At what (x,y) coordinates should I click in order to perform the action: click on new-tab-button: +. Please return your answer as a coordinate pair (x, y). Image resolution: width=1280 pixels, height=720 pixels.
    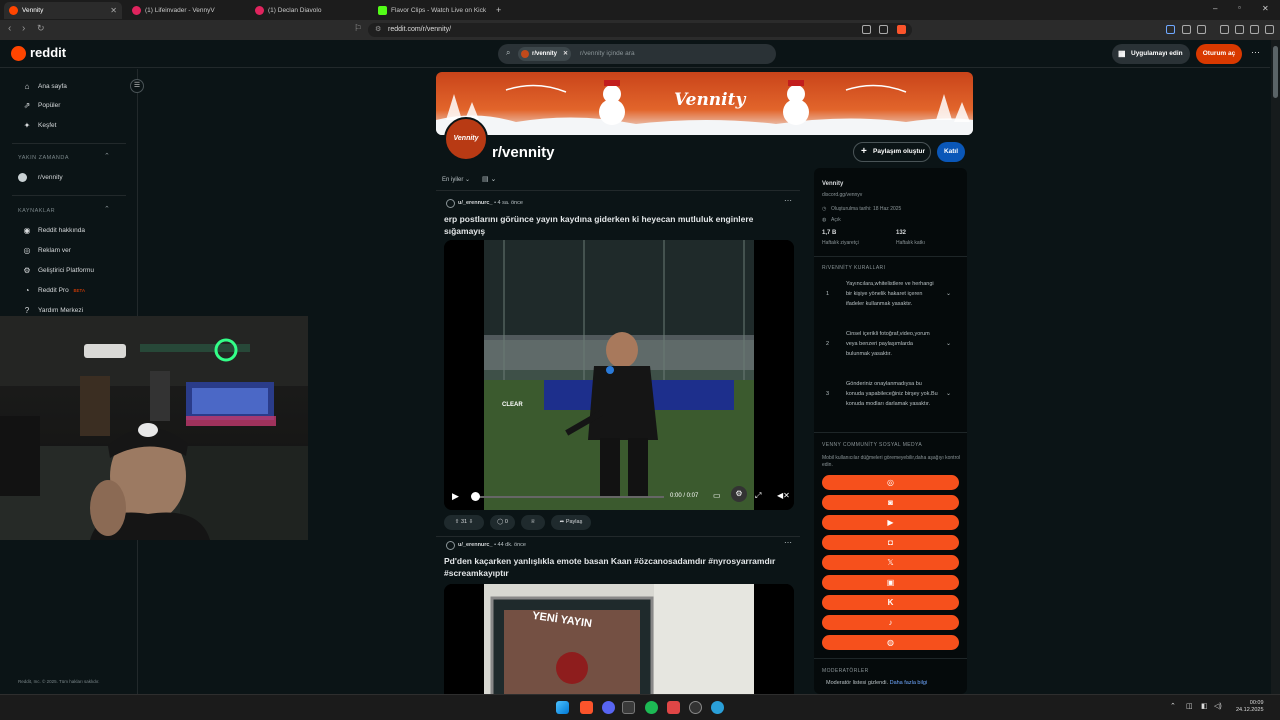
    Looking at the image, I should click on (501, 10).